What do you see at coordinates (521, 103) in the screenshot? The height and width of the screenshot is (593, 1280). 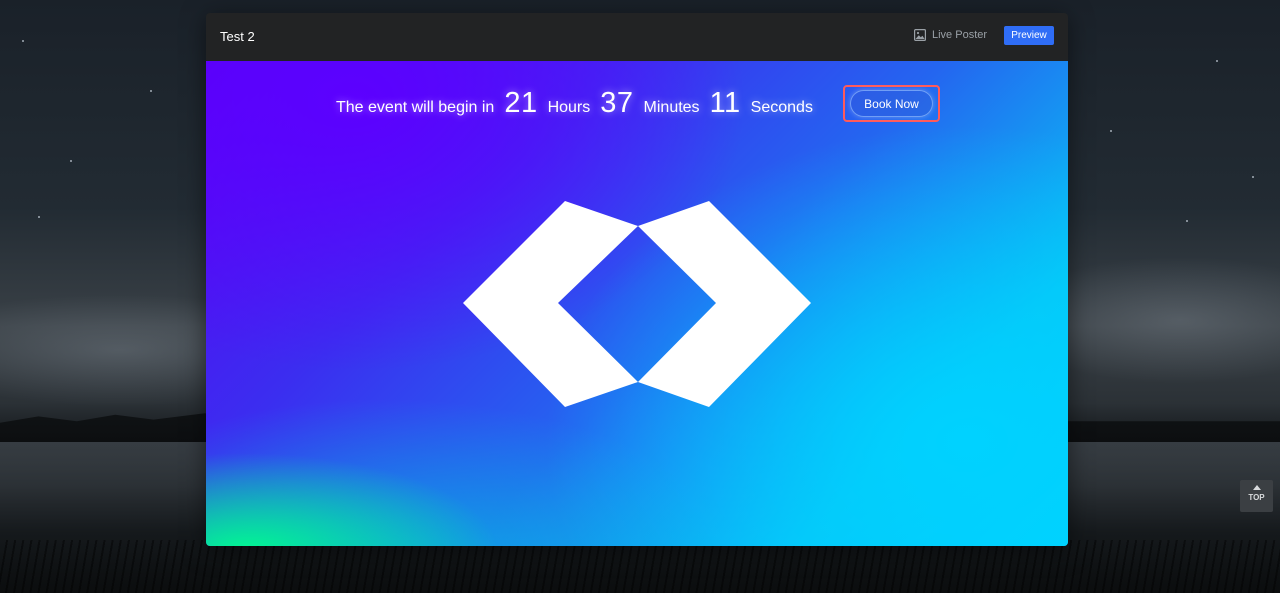 I see `countdown-hours: 21` at bounding box center [521, 103].